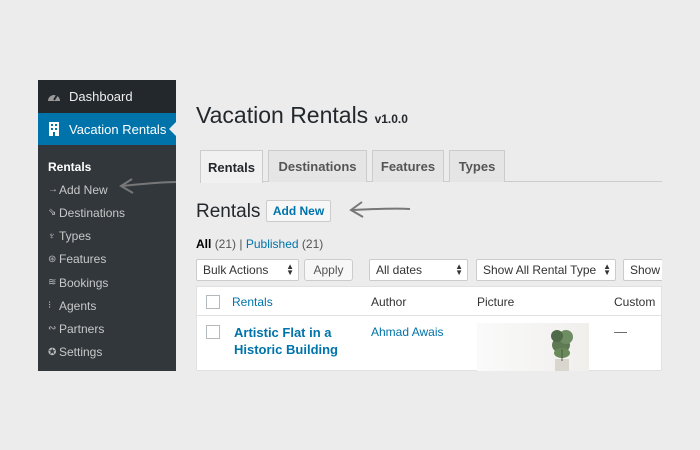 The image size is (700, 450). Describe the element at coordinates (82, 328) in the screenshot. I see `submenu-label: Partners` at that location.